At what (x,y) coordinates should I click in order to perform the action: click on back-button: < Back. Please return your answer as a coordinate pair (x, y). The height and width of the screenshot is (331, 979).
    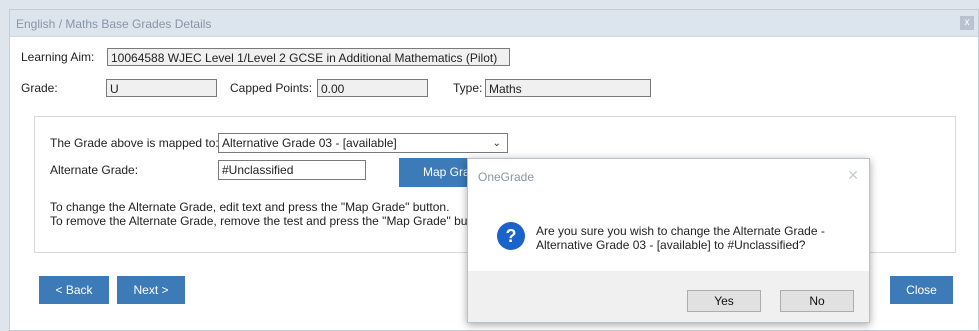
    Looking at the image, I should click on (74, 290).